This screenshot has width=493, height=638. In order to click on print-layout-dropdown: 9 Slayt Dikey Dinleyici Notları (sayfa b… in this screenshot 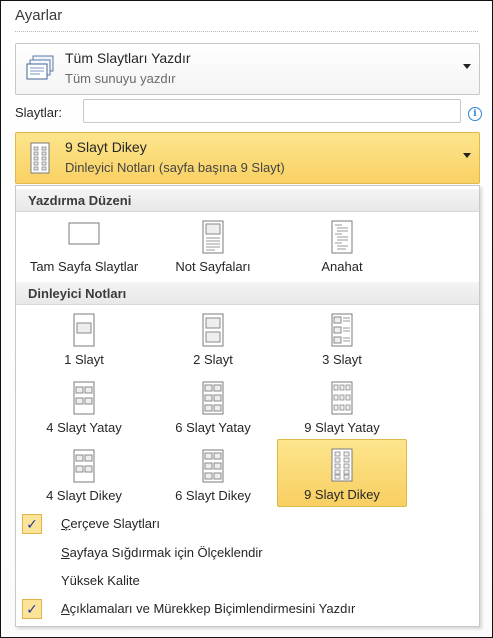, I will do `click(247, 158)`.